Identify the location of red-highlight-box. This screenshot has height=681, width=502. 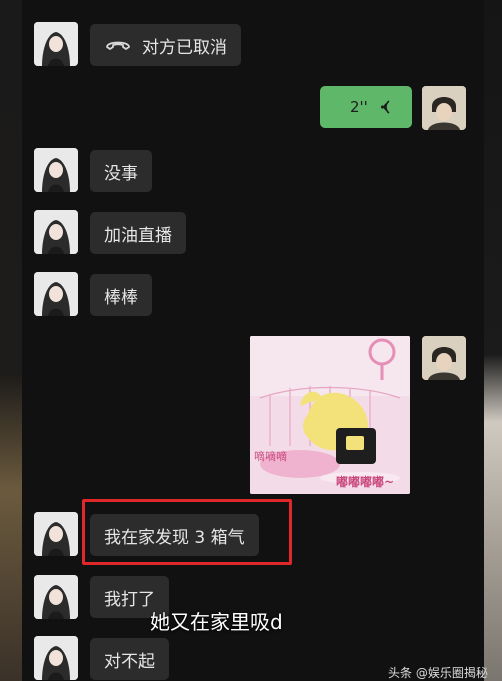
(187, 532).